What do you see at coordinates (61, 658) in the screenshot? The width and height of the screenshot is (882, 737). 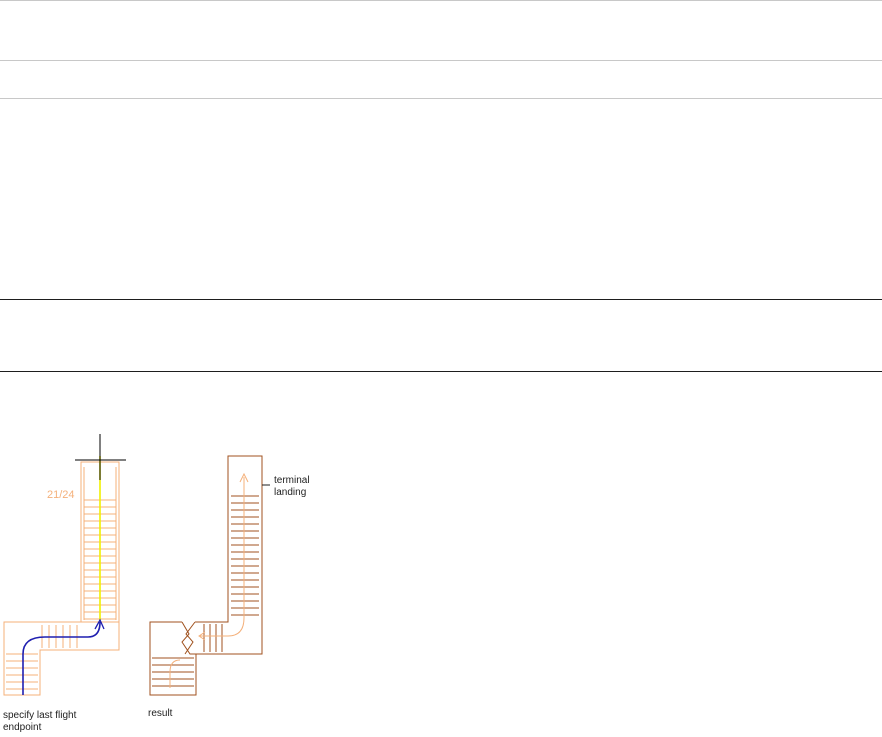 I see `flight-path-line` at bounding box center [61, 658].